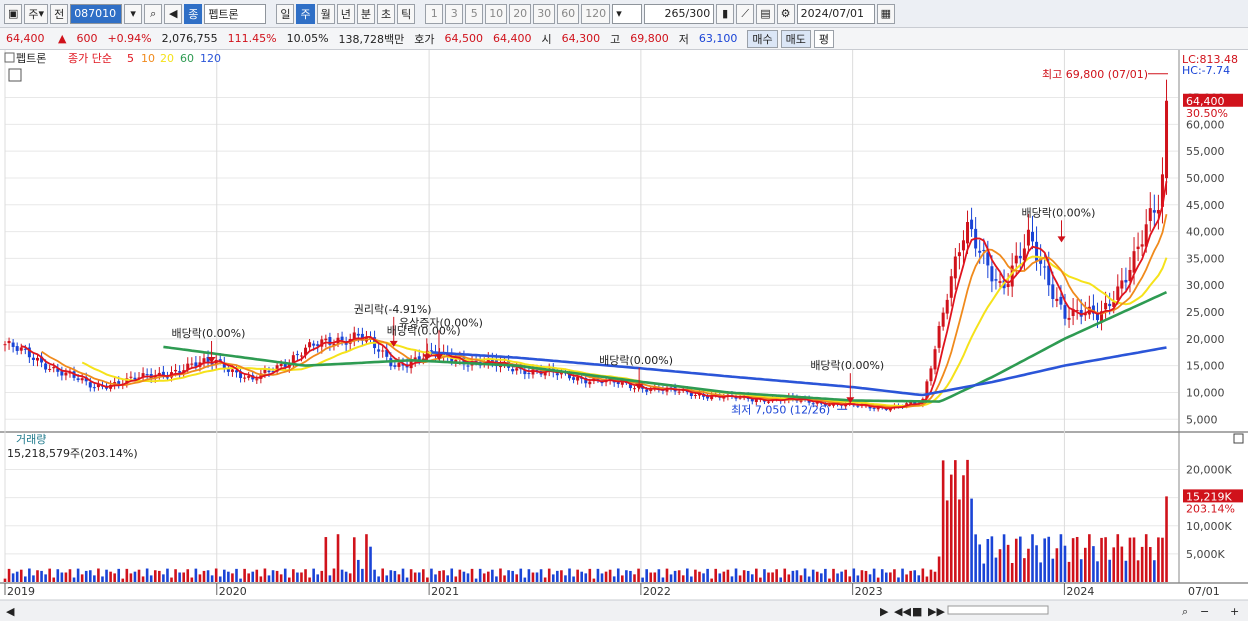  I want to click on volume-tick-label: 10,000K, so click(1209, 526).